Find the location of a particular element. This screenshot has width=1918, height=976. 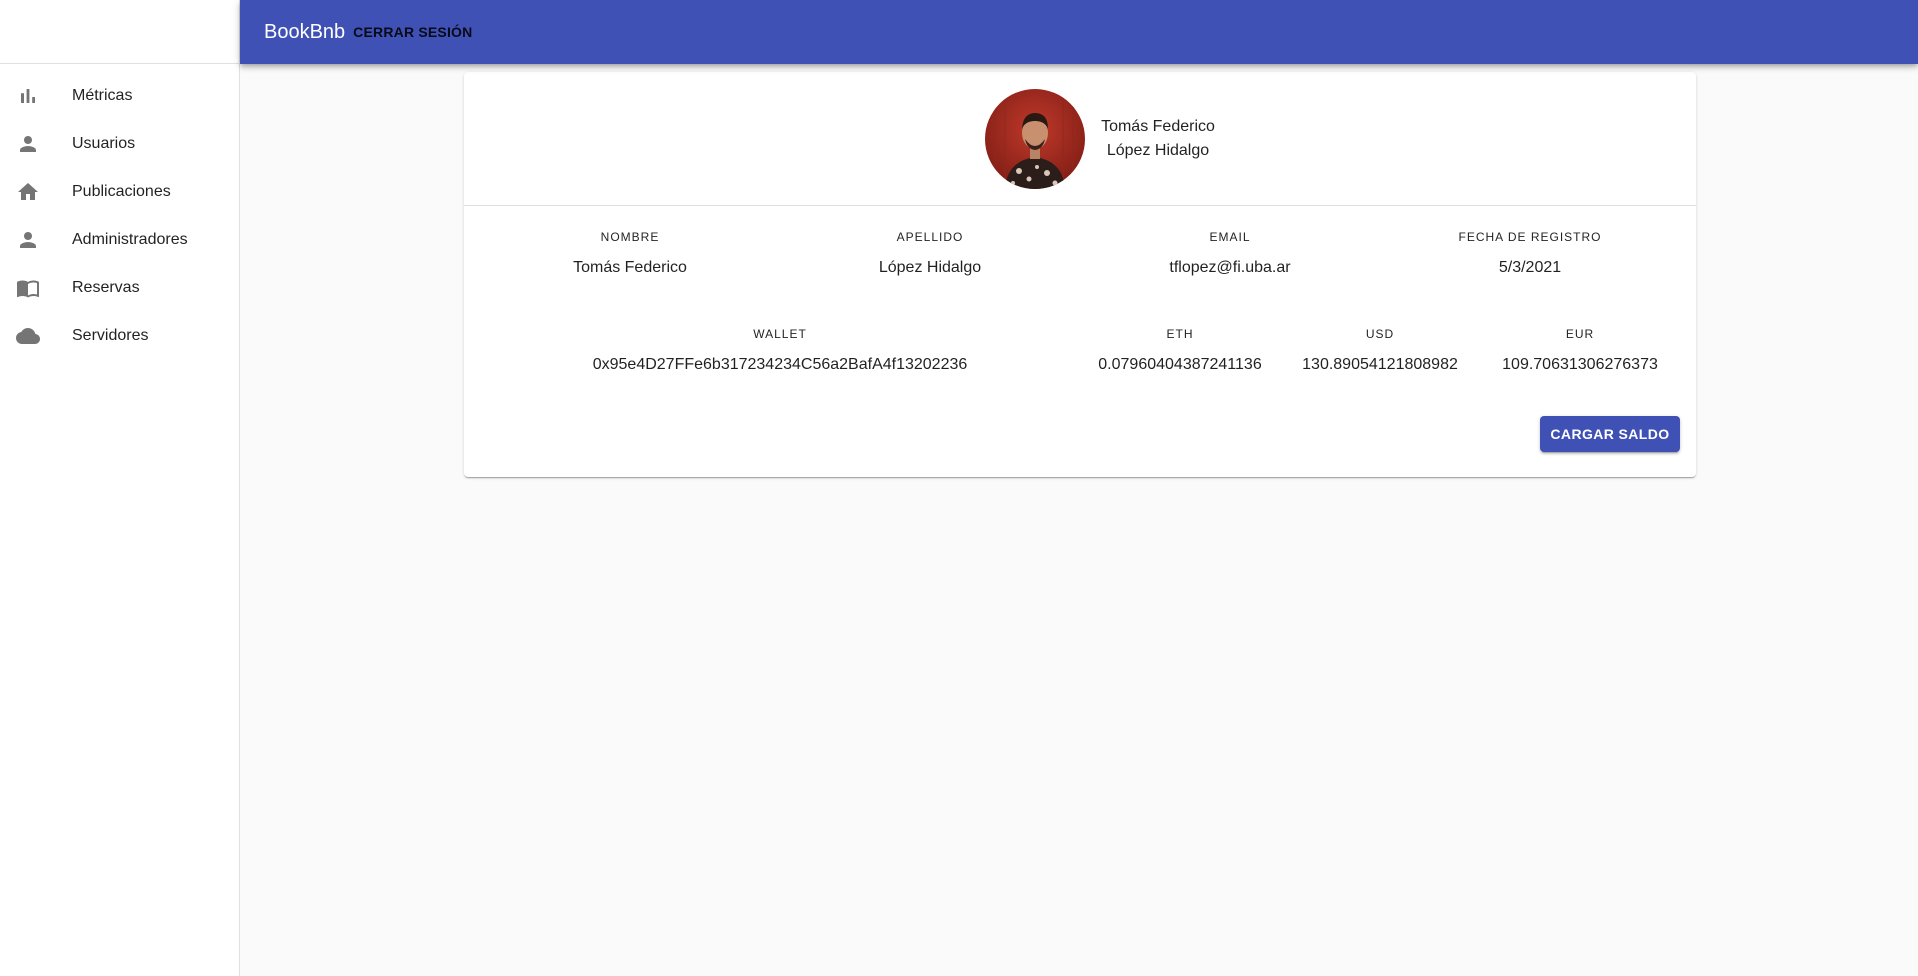

fecha-registro-value: 5/3/2021 is located at coordinates (1530, 267).